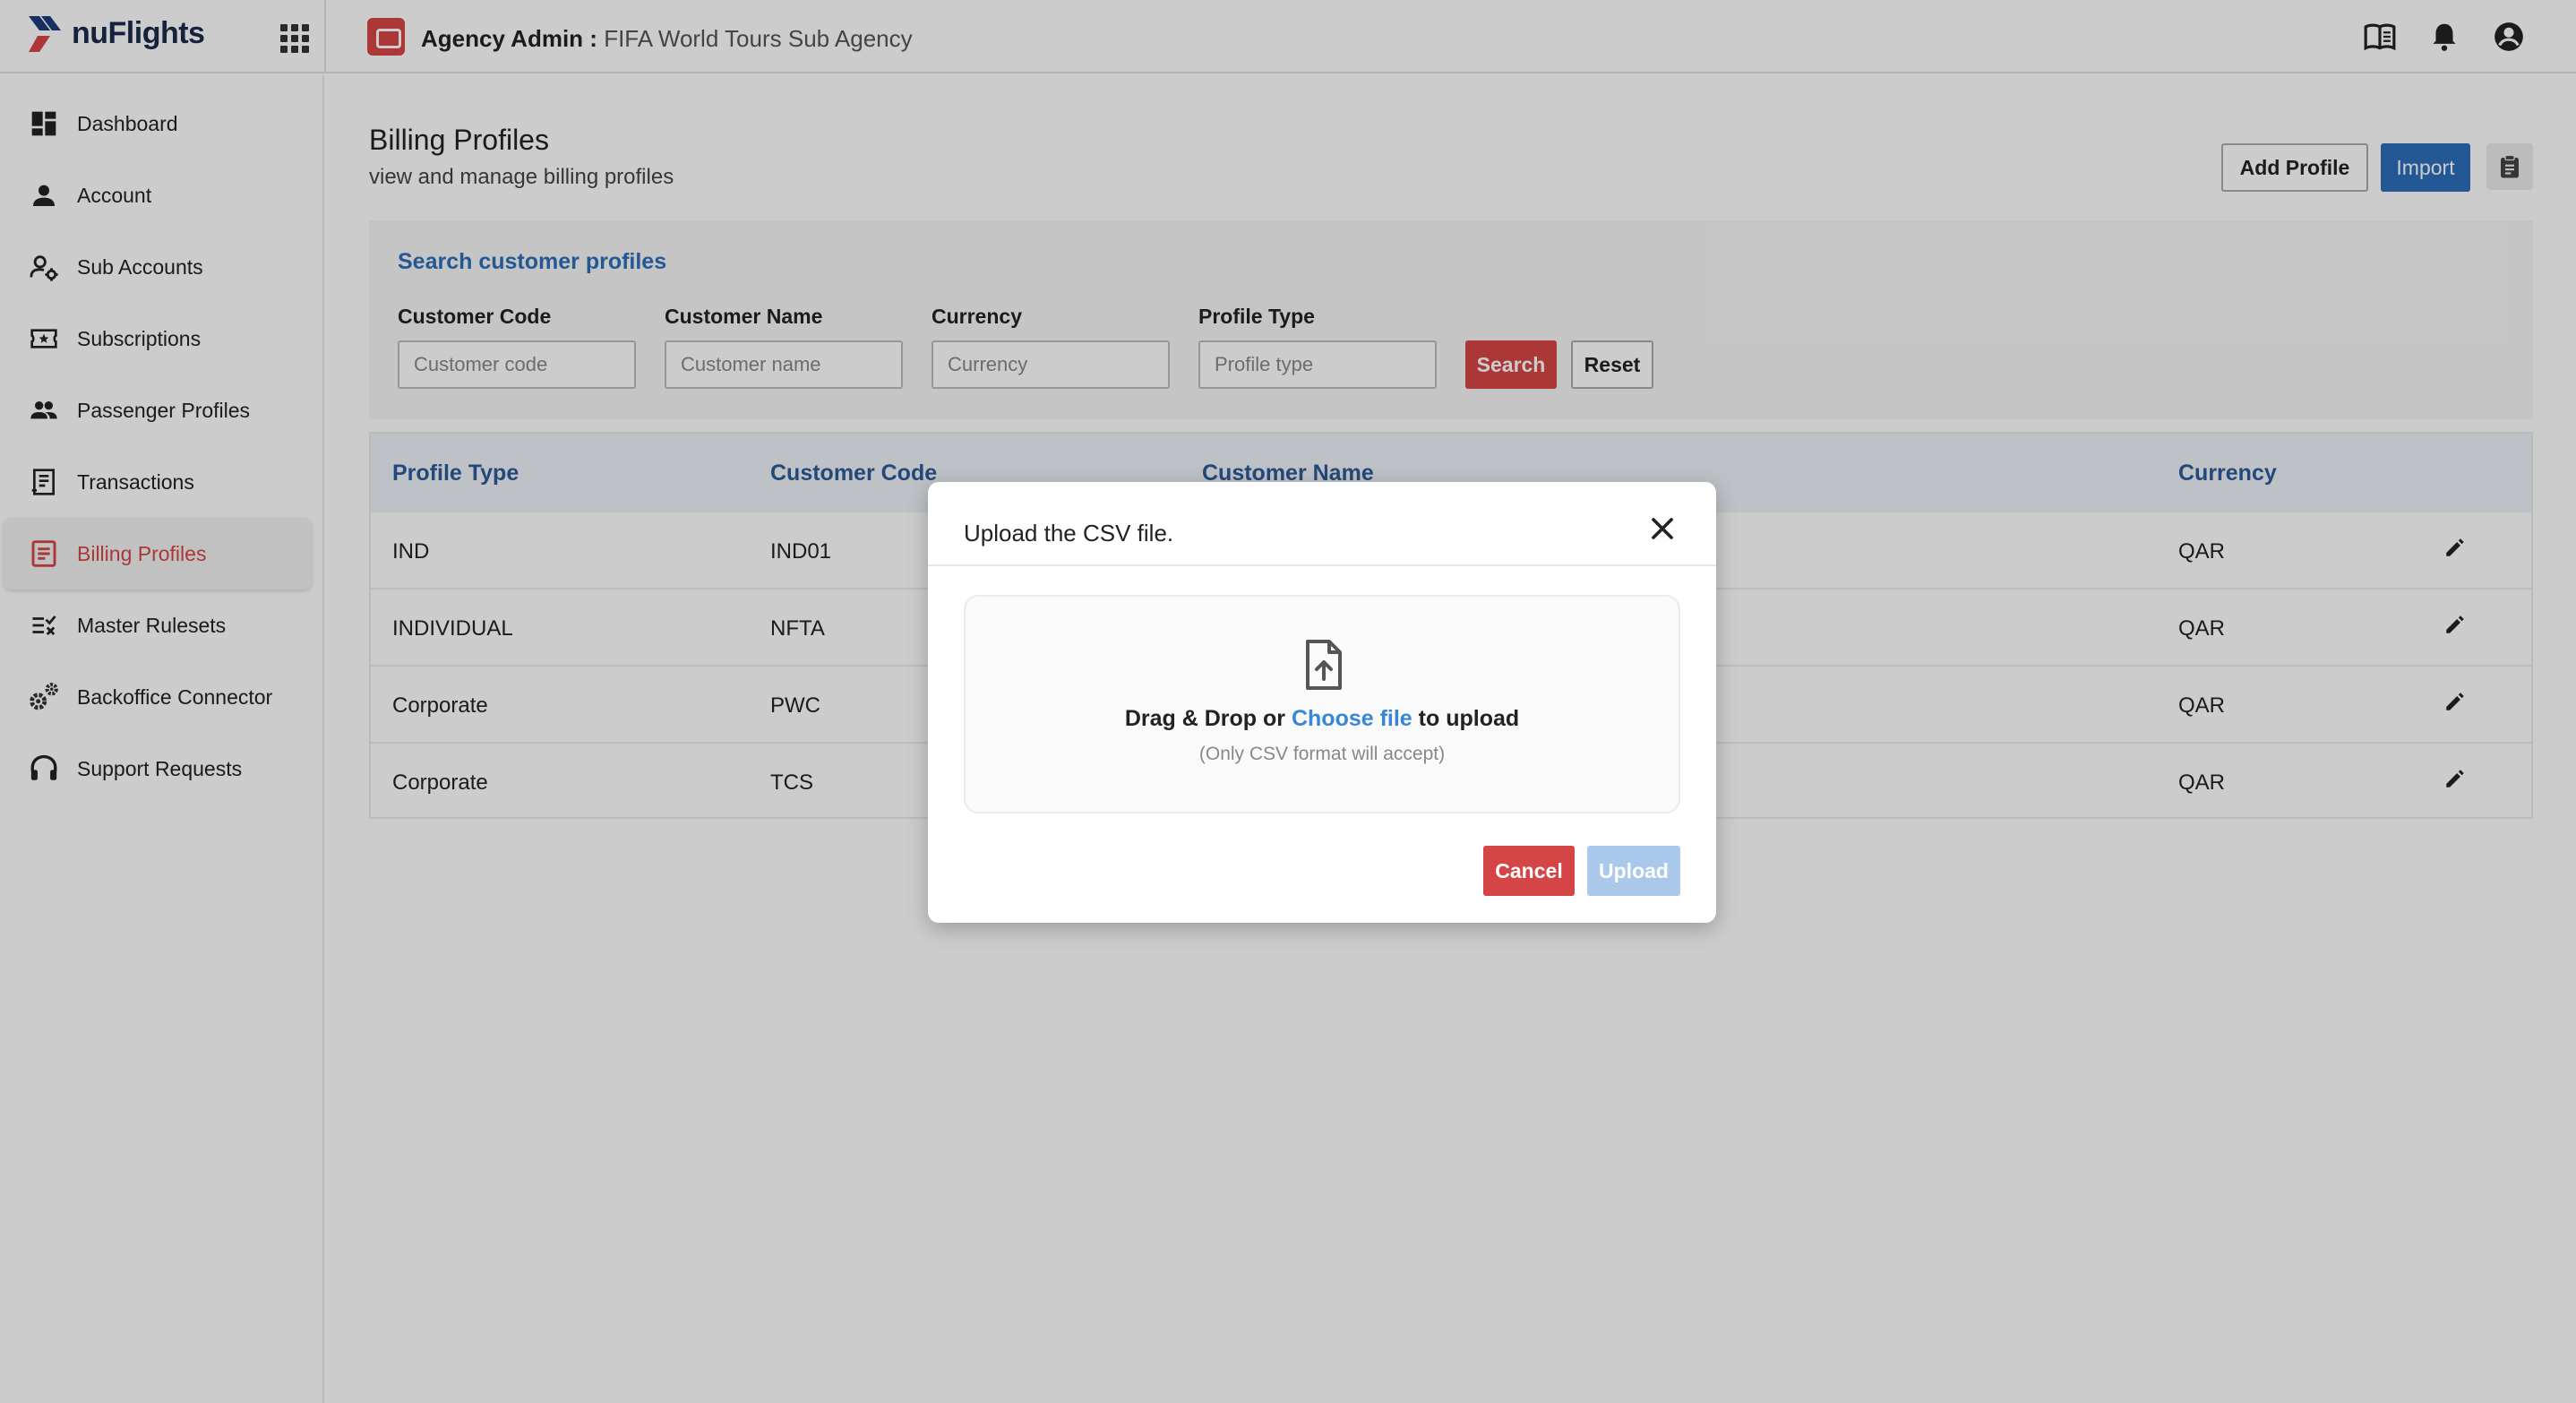 This screenshot has width=2576, height=1403. I want to click on upload-button: Upload, so click(1633, 871).